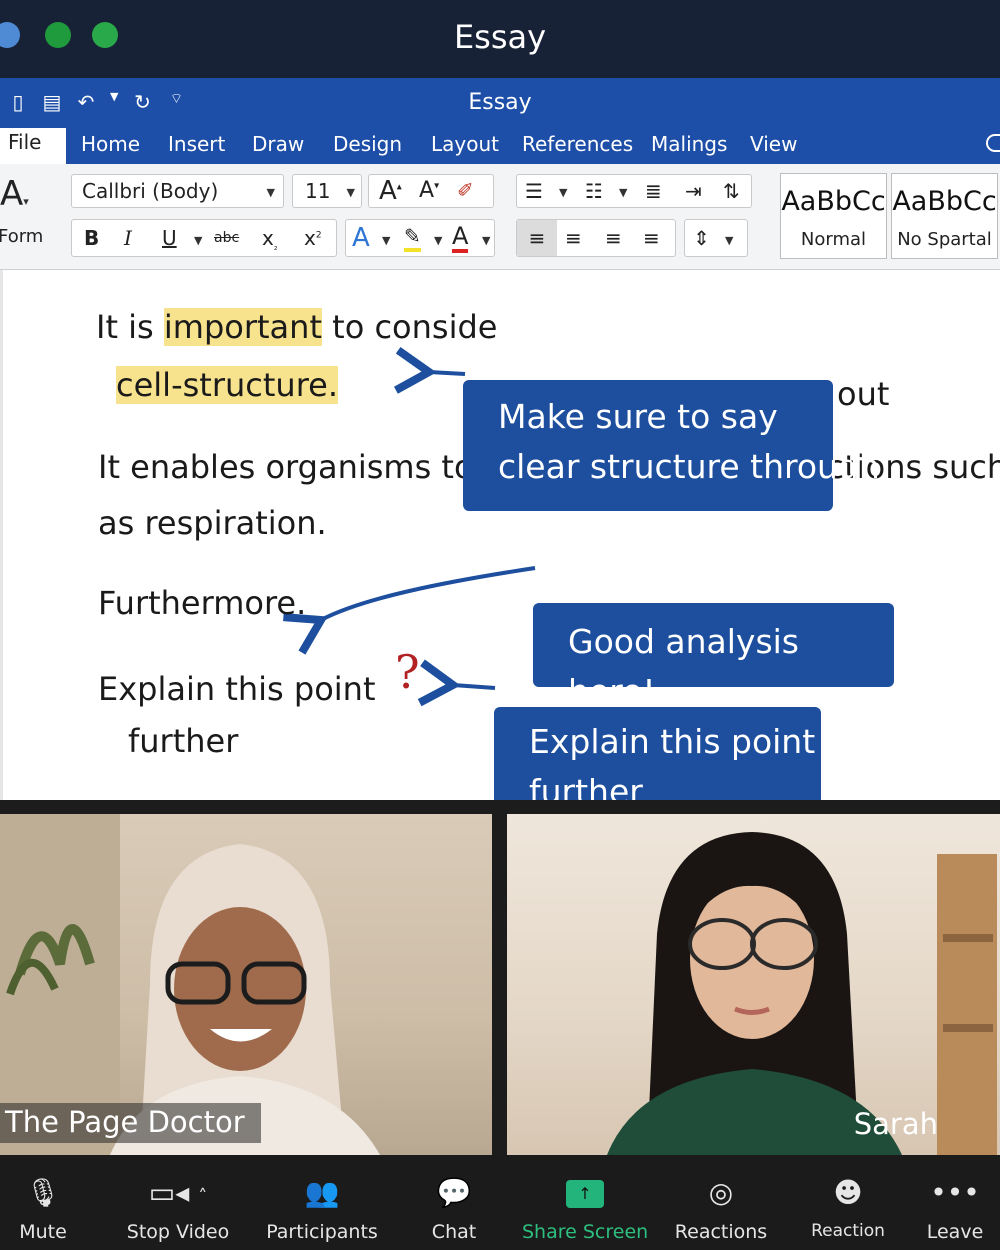 This screenshot has width=1000, height=1250. What do you see at coordinates (226, 238) in the screenshot?
I see `strikethrough-icon: abc` at bounding box center [226, 238].